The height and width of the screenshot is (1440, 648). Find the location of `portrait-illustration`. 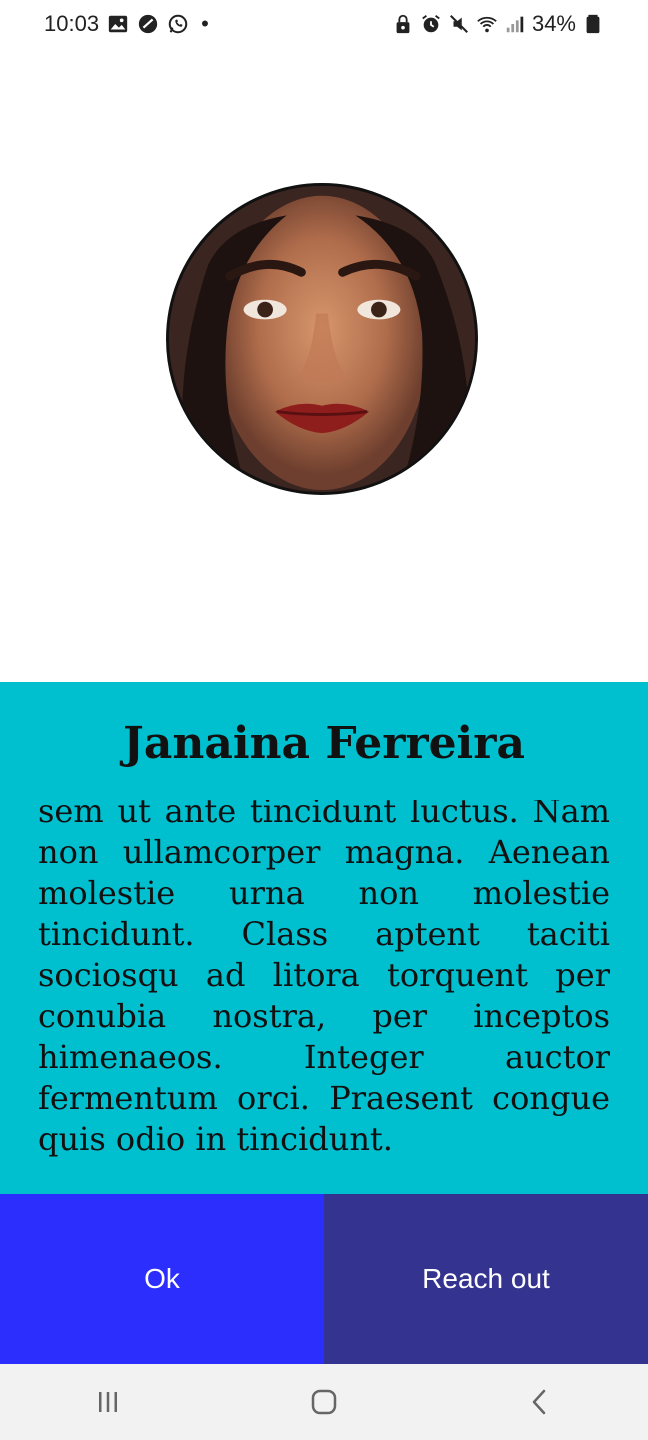

portrait-illustration is located at coordinates (322, 339).